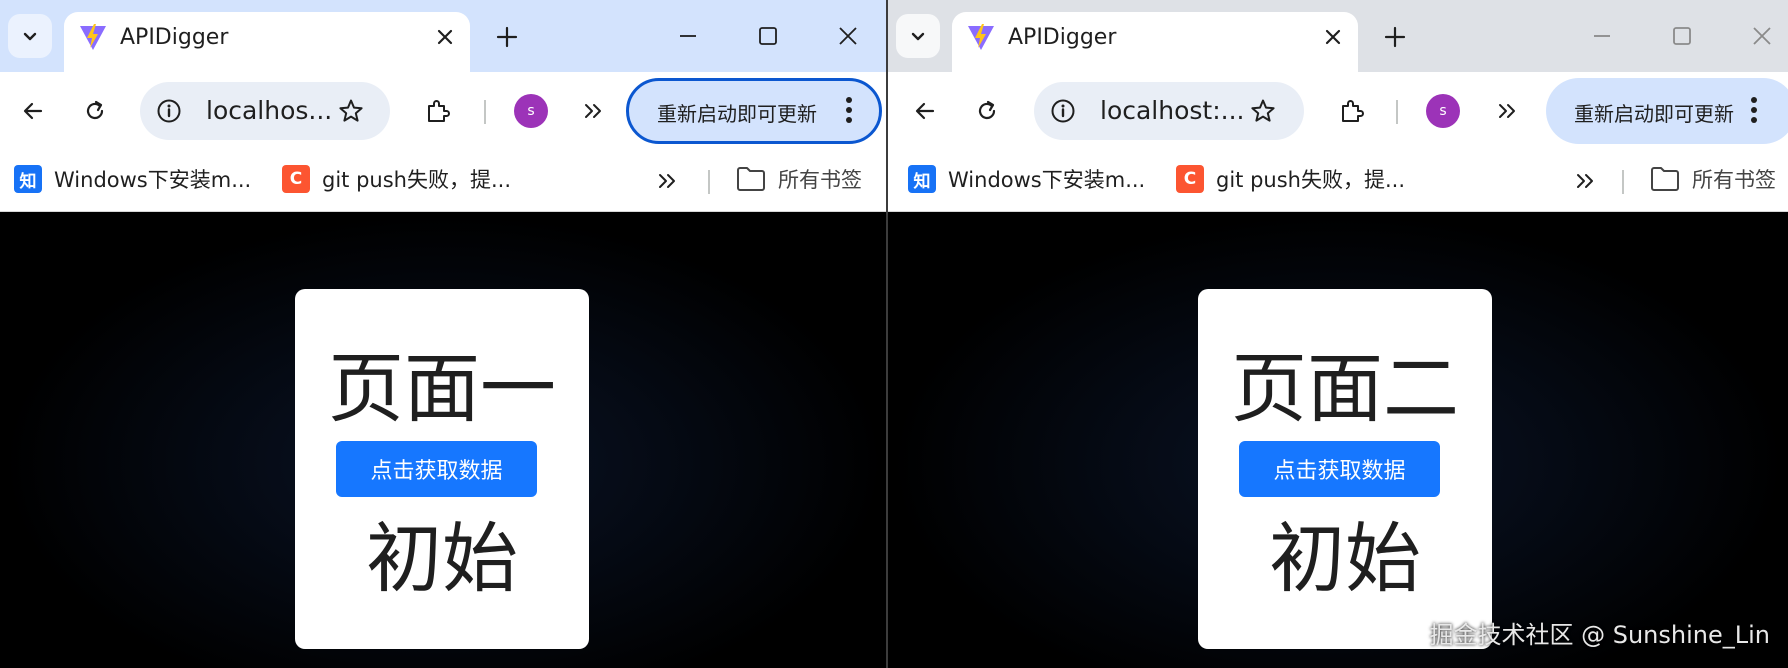 This screenshot has height=668, width=1788. I want to click on page-title: 页面二, so click(1345, 388).